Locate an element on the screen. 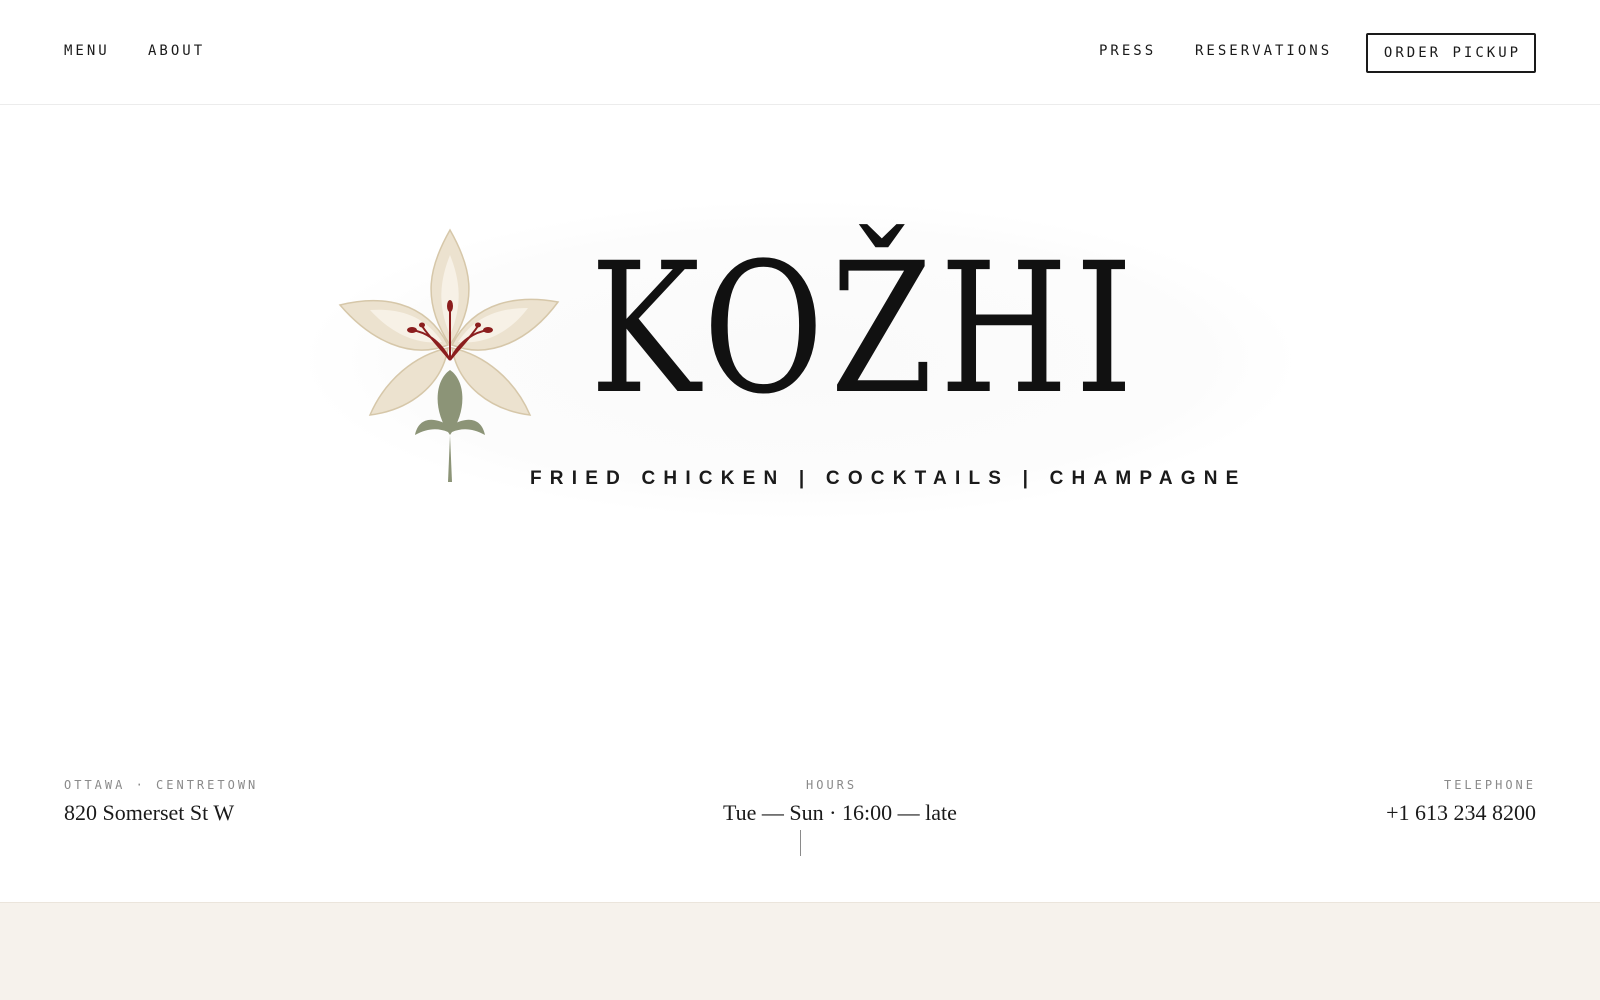 The width and height of the screenshot is (1600, 1000). phone-value: +1 613 234 8200 is located at coordinates (1461, 813).